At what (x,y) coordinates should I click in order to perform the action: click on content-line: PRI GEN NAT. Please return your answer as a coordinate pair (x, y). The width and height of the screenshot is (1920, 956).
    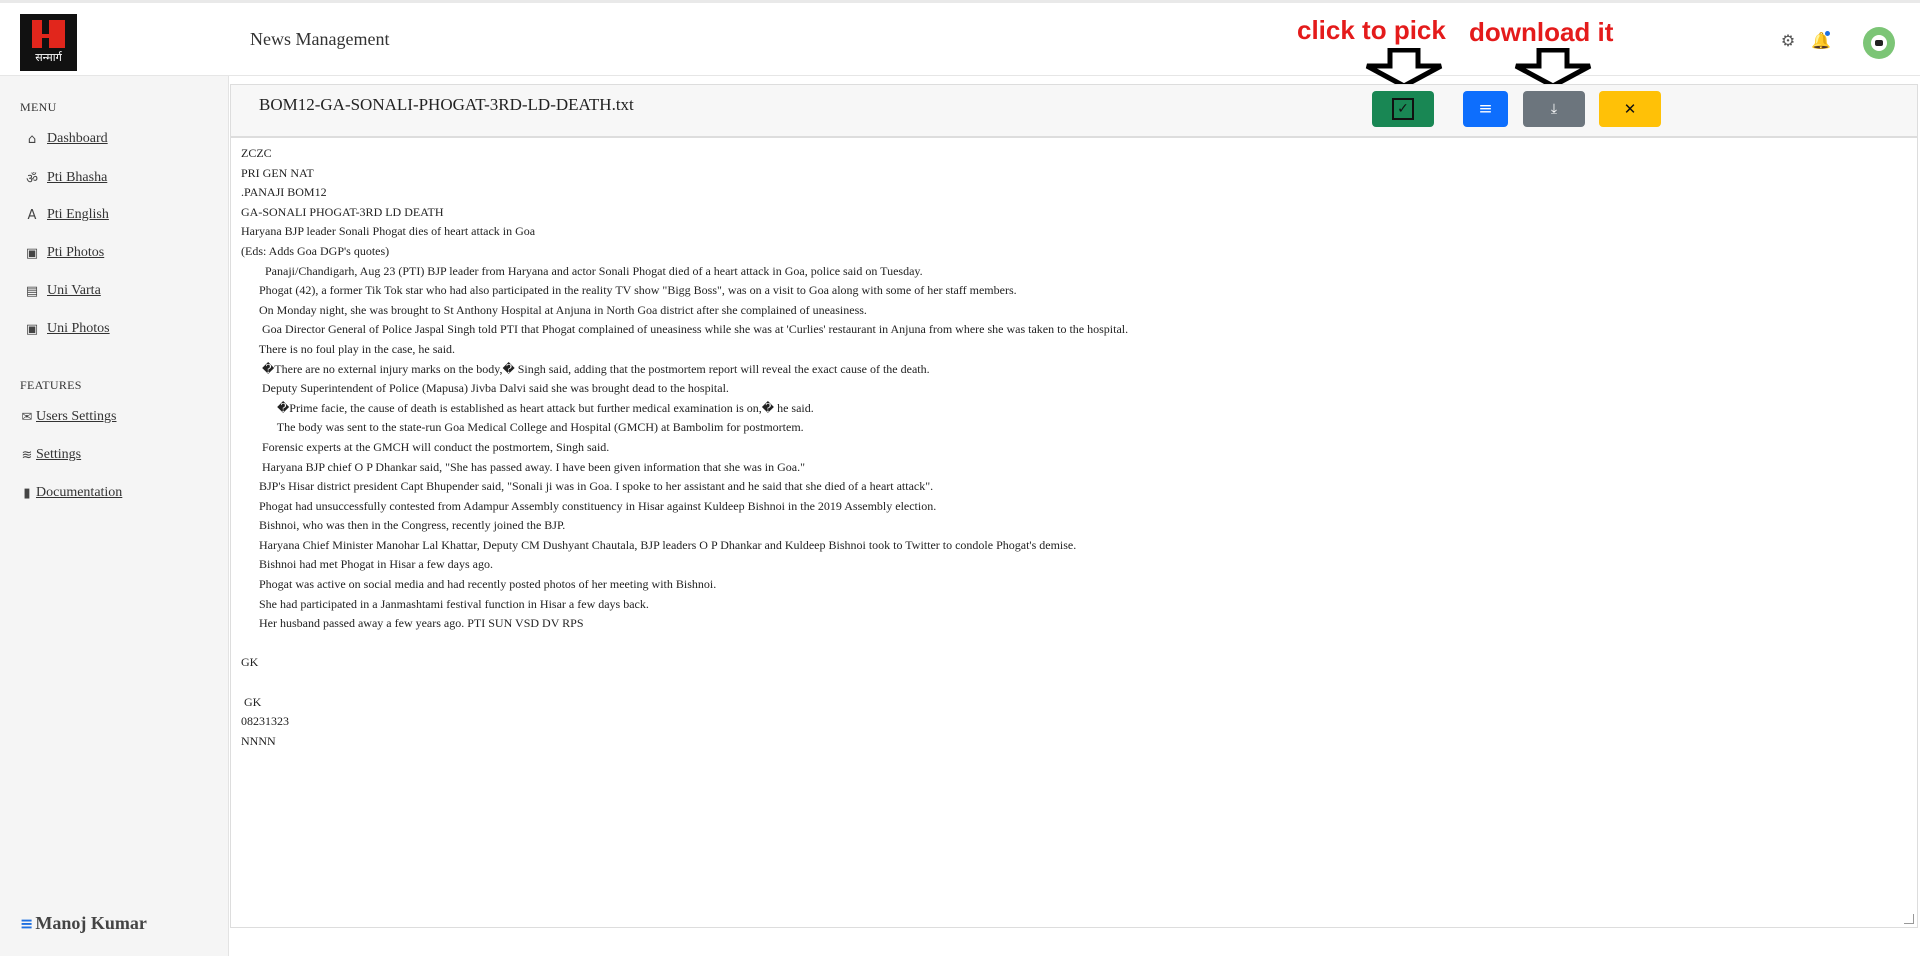
    Looking at the image, I should click on (277, 172).